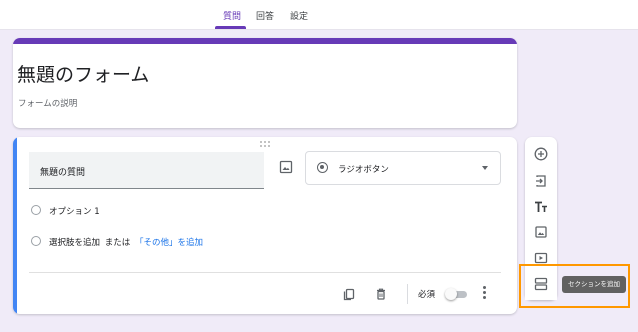  Describe the element at coordinates (541, 207) in the screenshot. I see `add-title-text-icon` at that location.